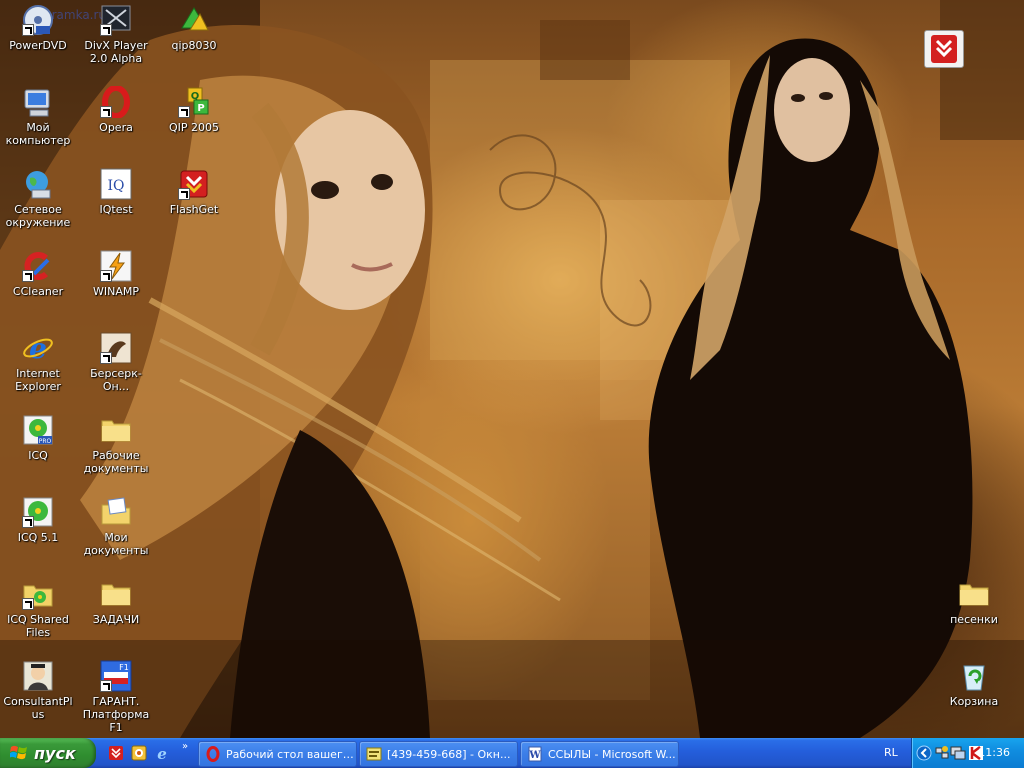 This screenshot has width=1024, height=768. What do you see at coordinates (116, 266) in the screenshot?
I see `winamp-icon` at bounding box center [116, 266].